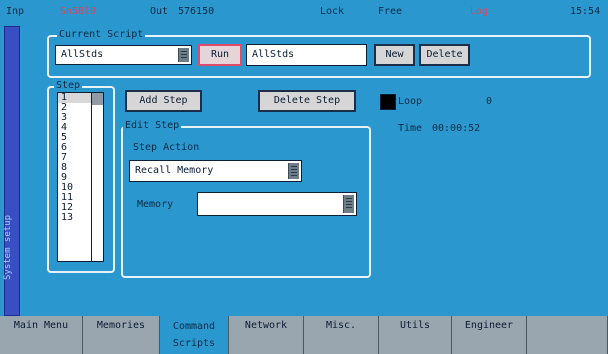 Image resolution: width=608 pixels, height=354 pixels. What do you see at coordinates (266, 335) in the screenshot?
I see `tab-network: Network` at bounding box center [266, 335].